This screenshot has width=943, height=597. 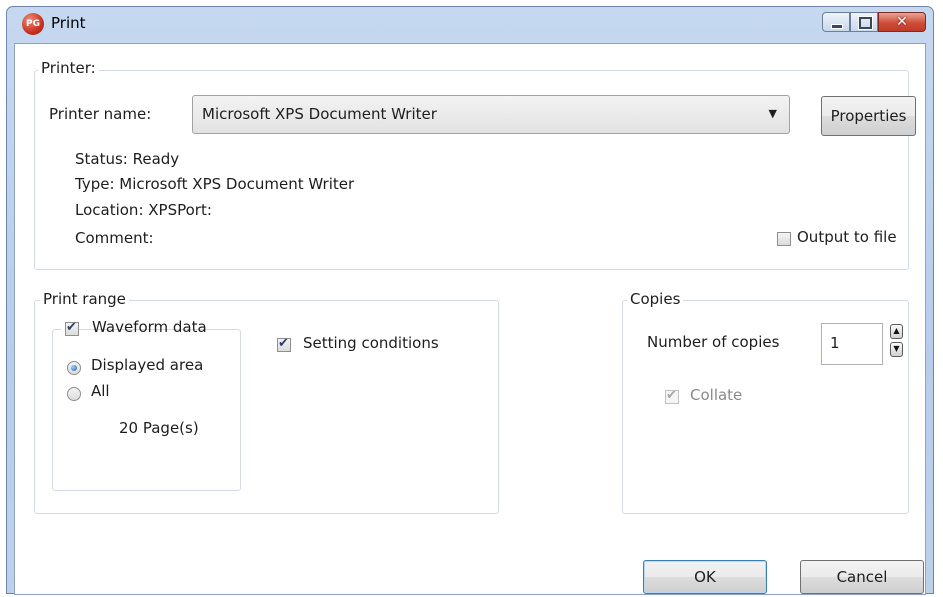 What do you see at coordinates (100, 391) in the screenshot?
I see `all-label: All` at bounding box center [100, 391].